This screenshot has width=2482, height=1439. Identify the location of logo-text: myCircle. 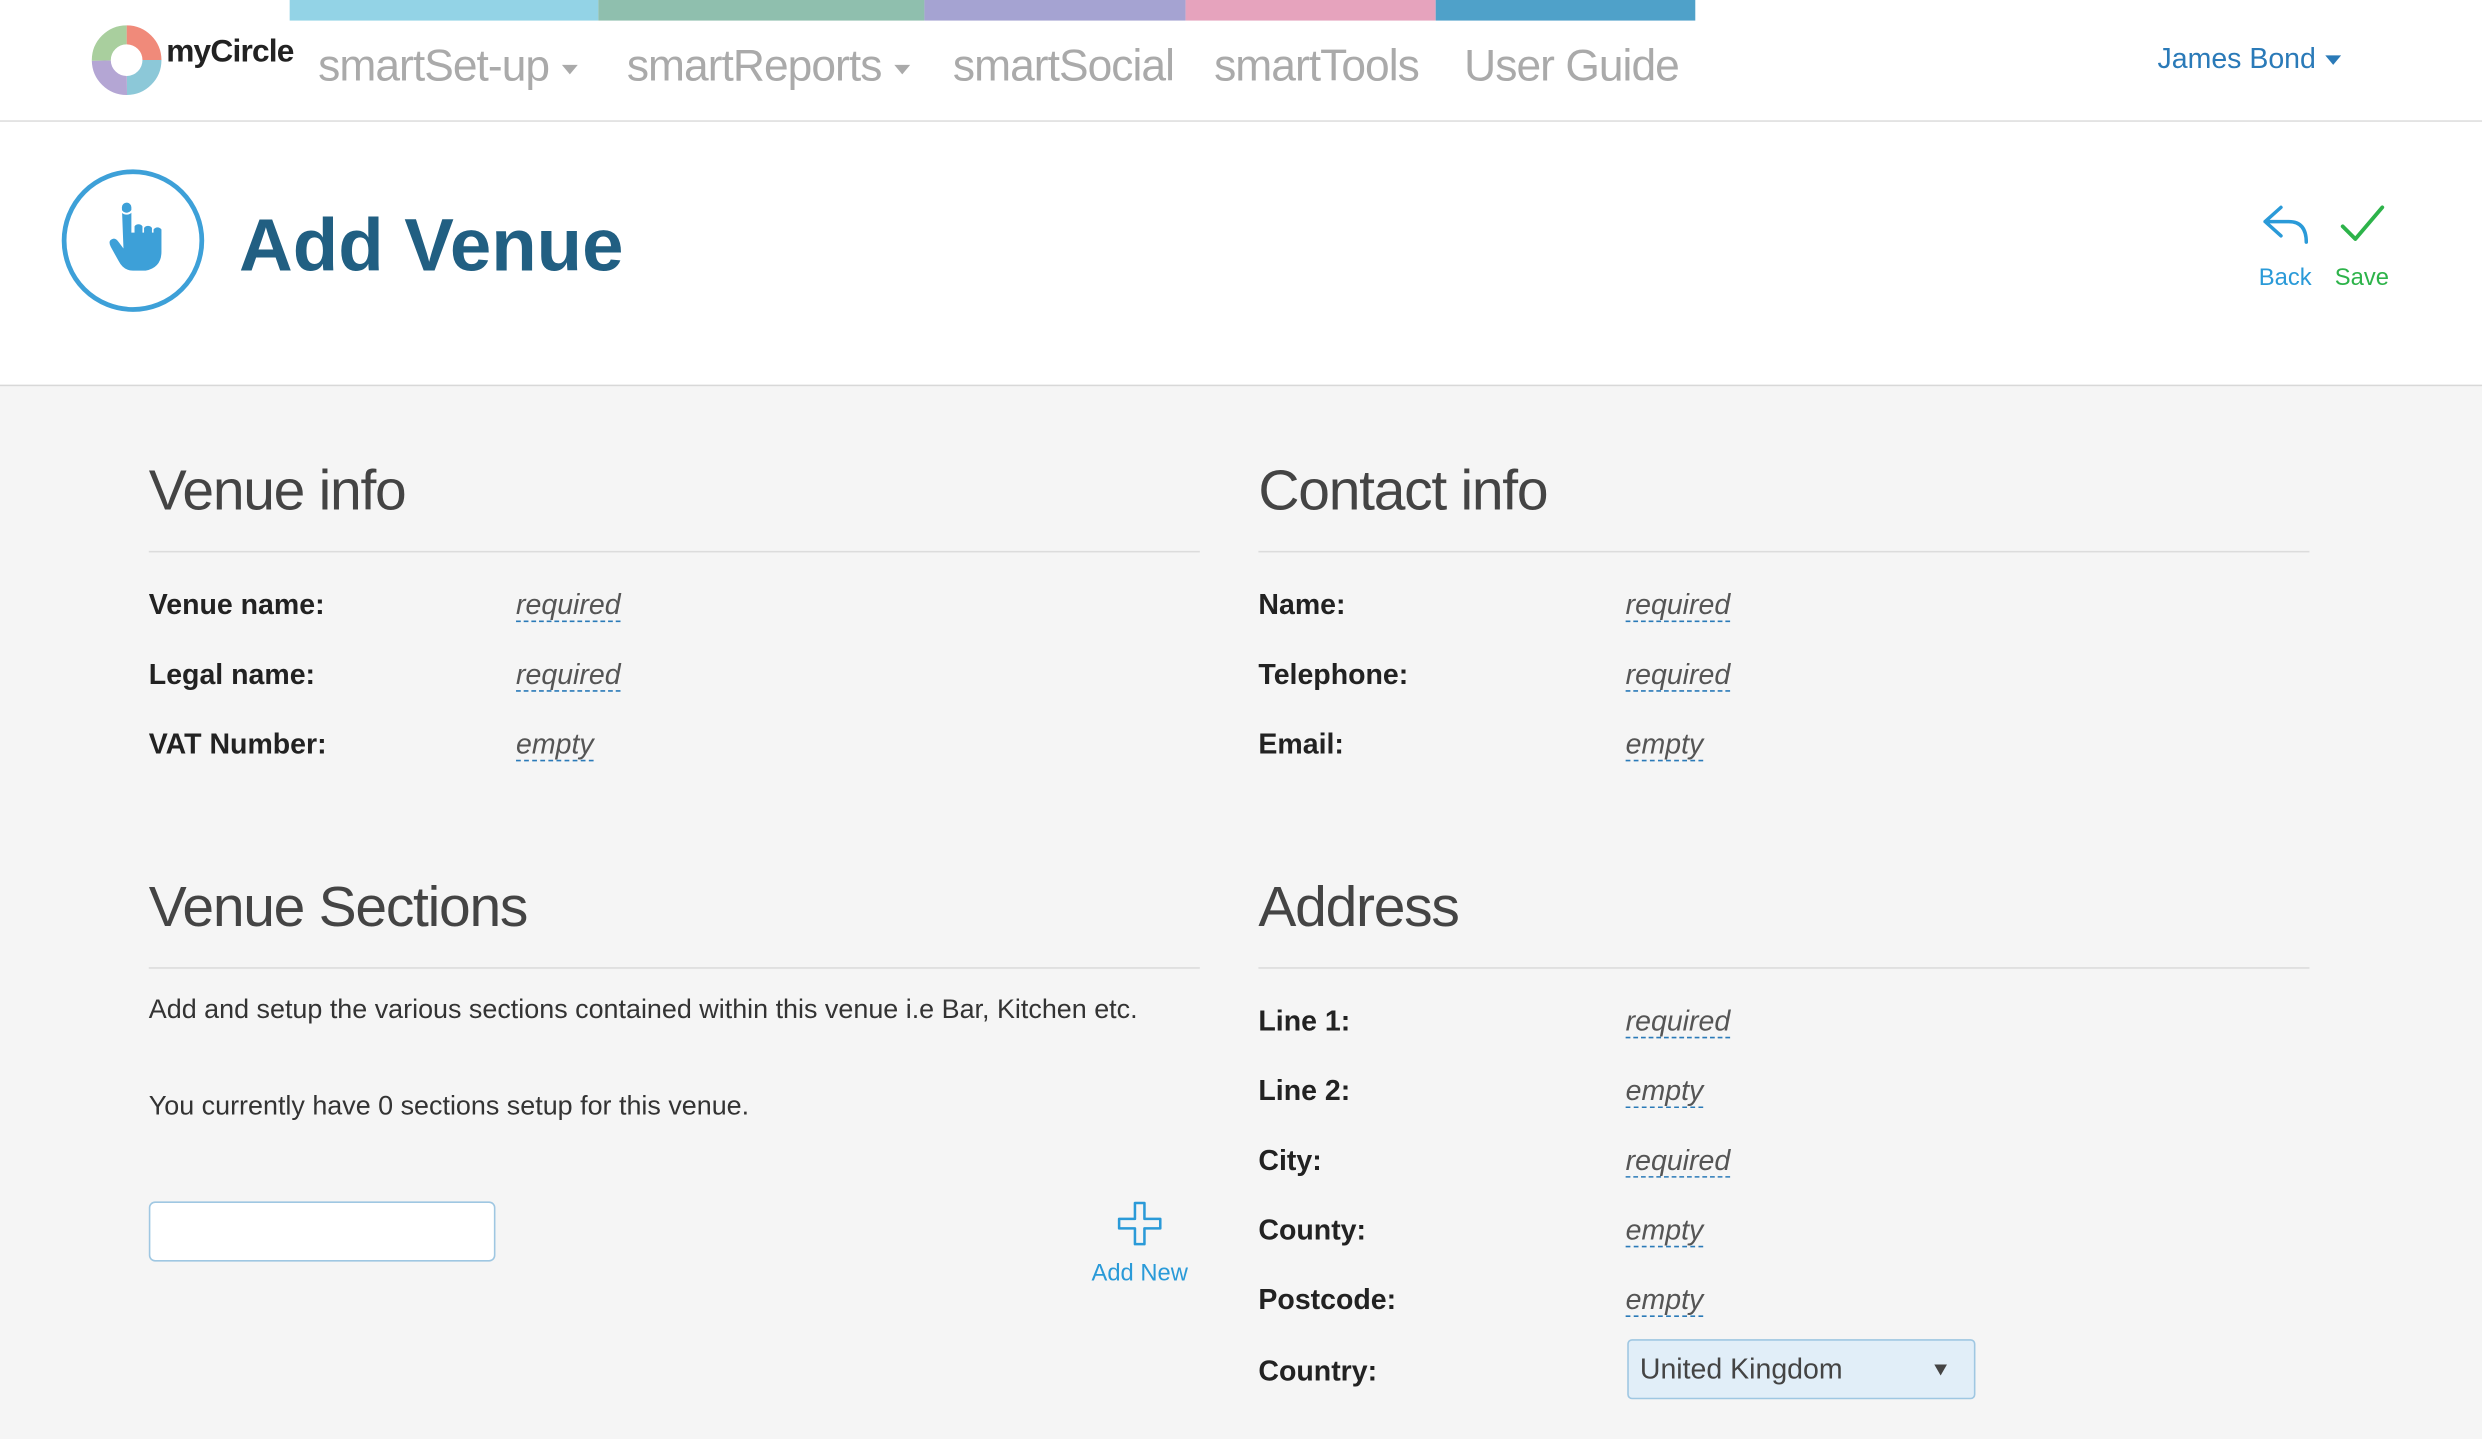
(230, 53).